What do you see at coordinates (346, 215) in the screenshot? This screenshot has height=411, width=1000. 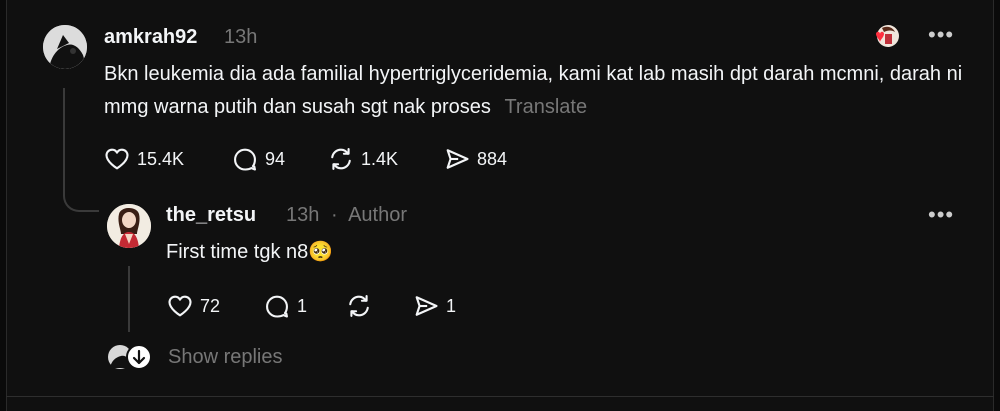 I see `reply-meta: 13h · Author` at bounding box center [346, 215].